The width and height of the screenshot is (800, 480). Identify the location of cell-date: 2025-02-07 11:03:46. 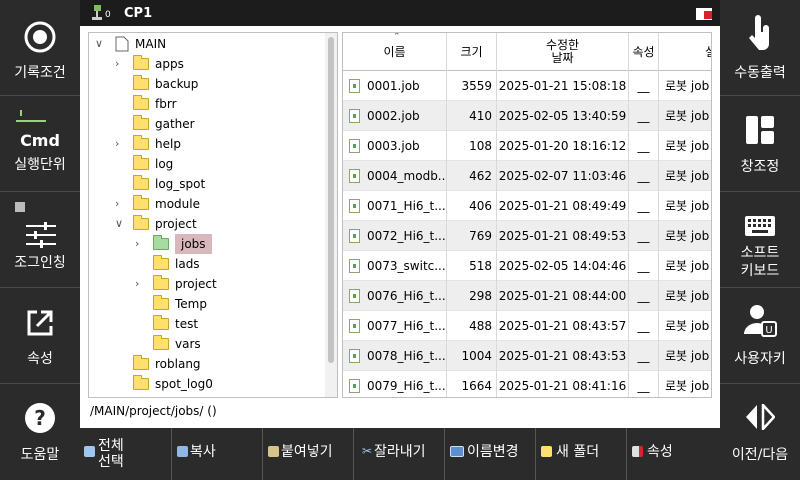
(563, 176).